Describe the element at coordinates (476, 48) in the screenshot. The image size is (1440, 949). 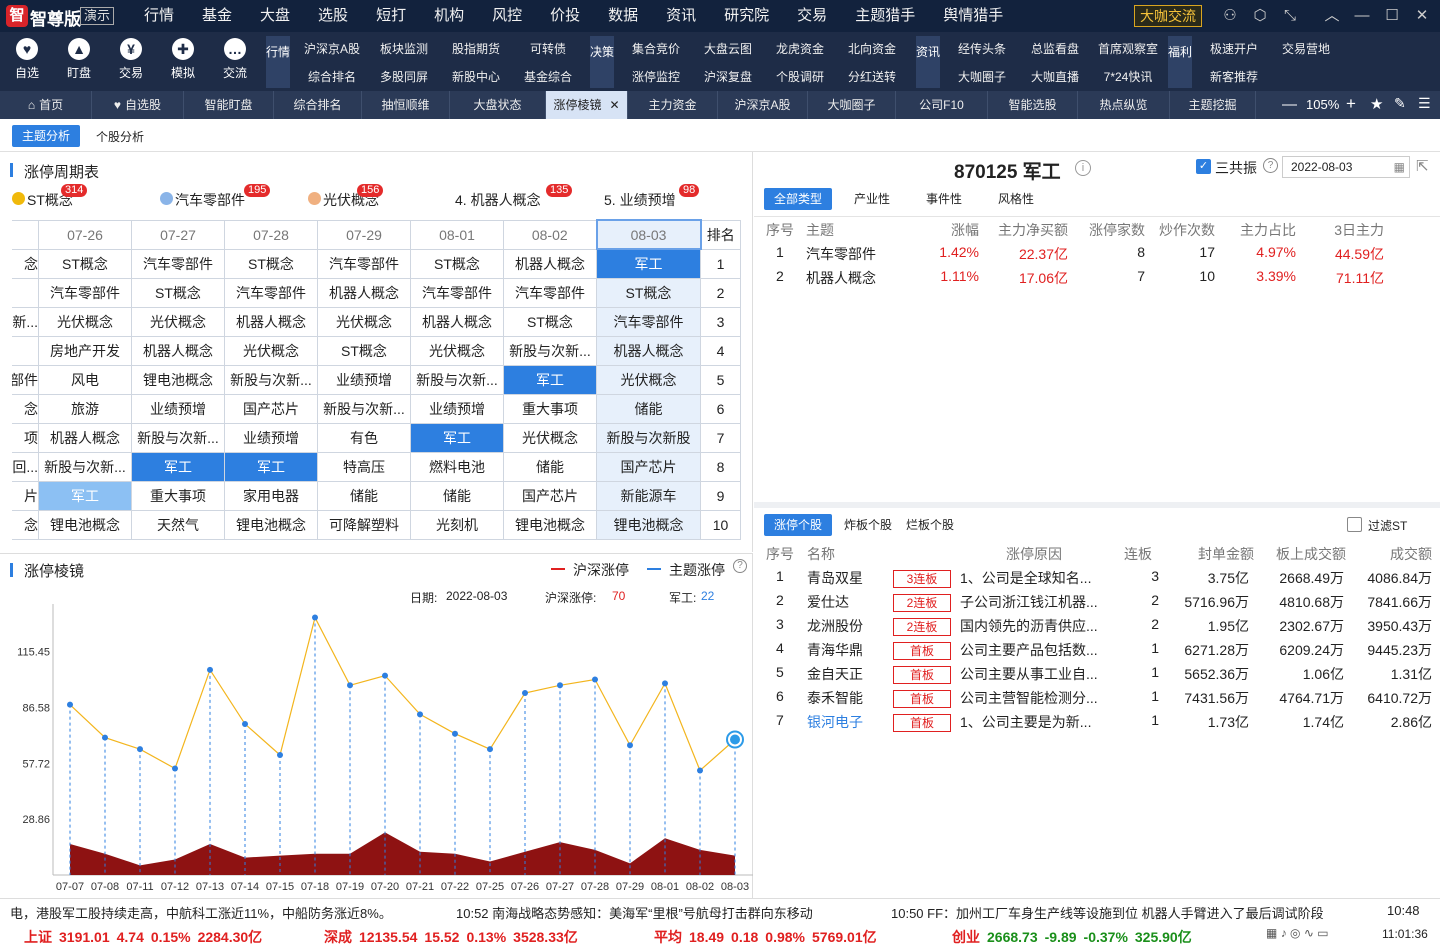
I see `toolbar-item: 股指期货` at that location.